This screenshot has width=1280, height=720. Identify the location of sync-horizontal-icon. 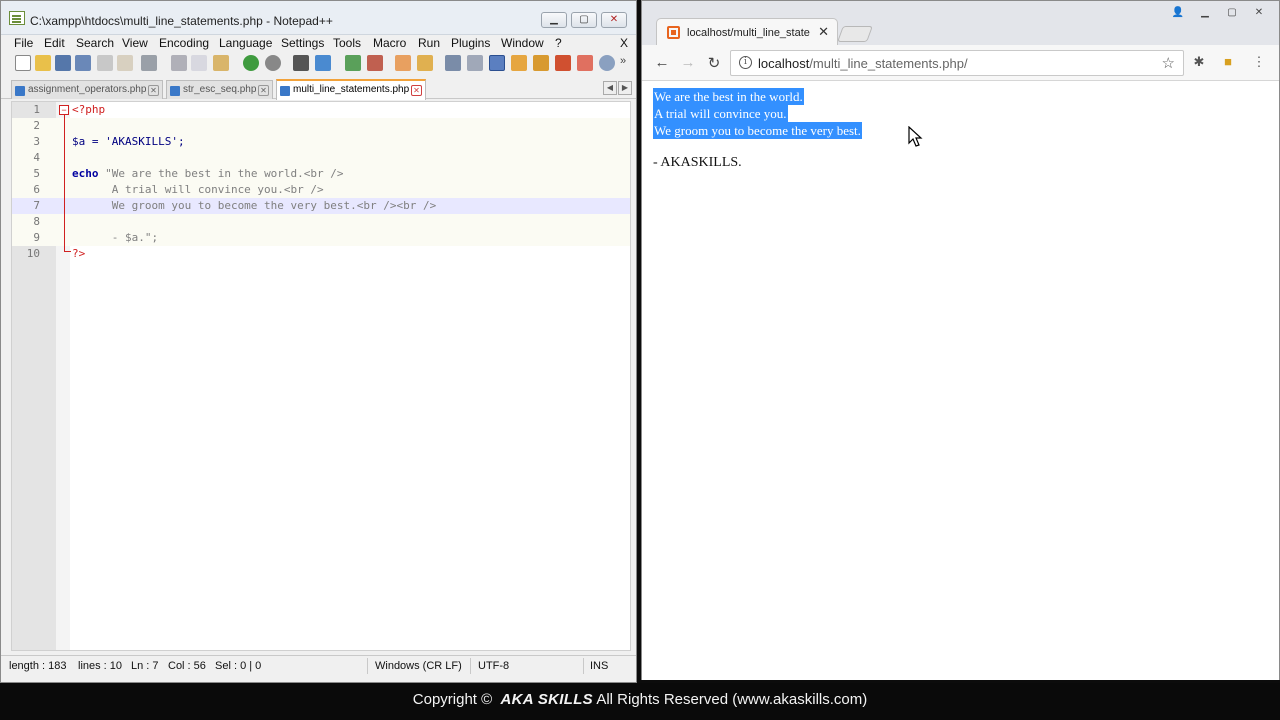
(425, 63).